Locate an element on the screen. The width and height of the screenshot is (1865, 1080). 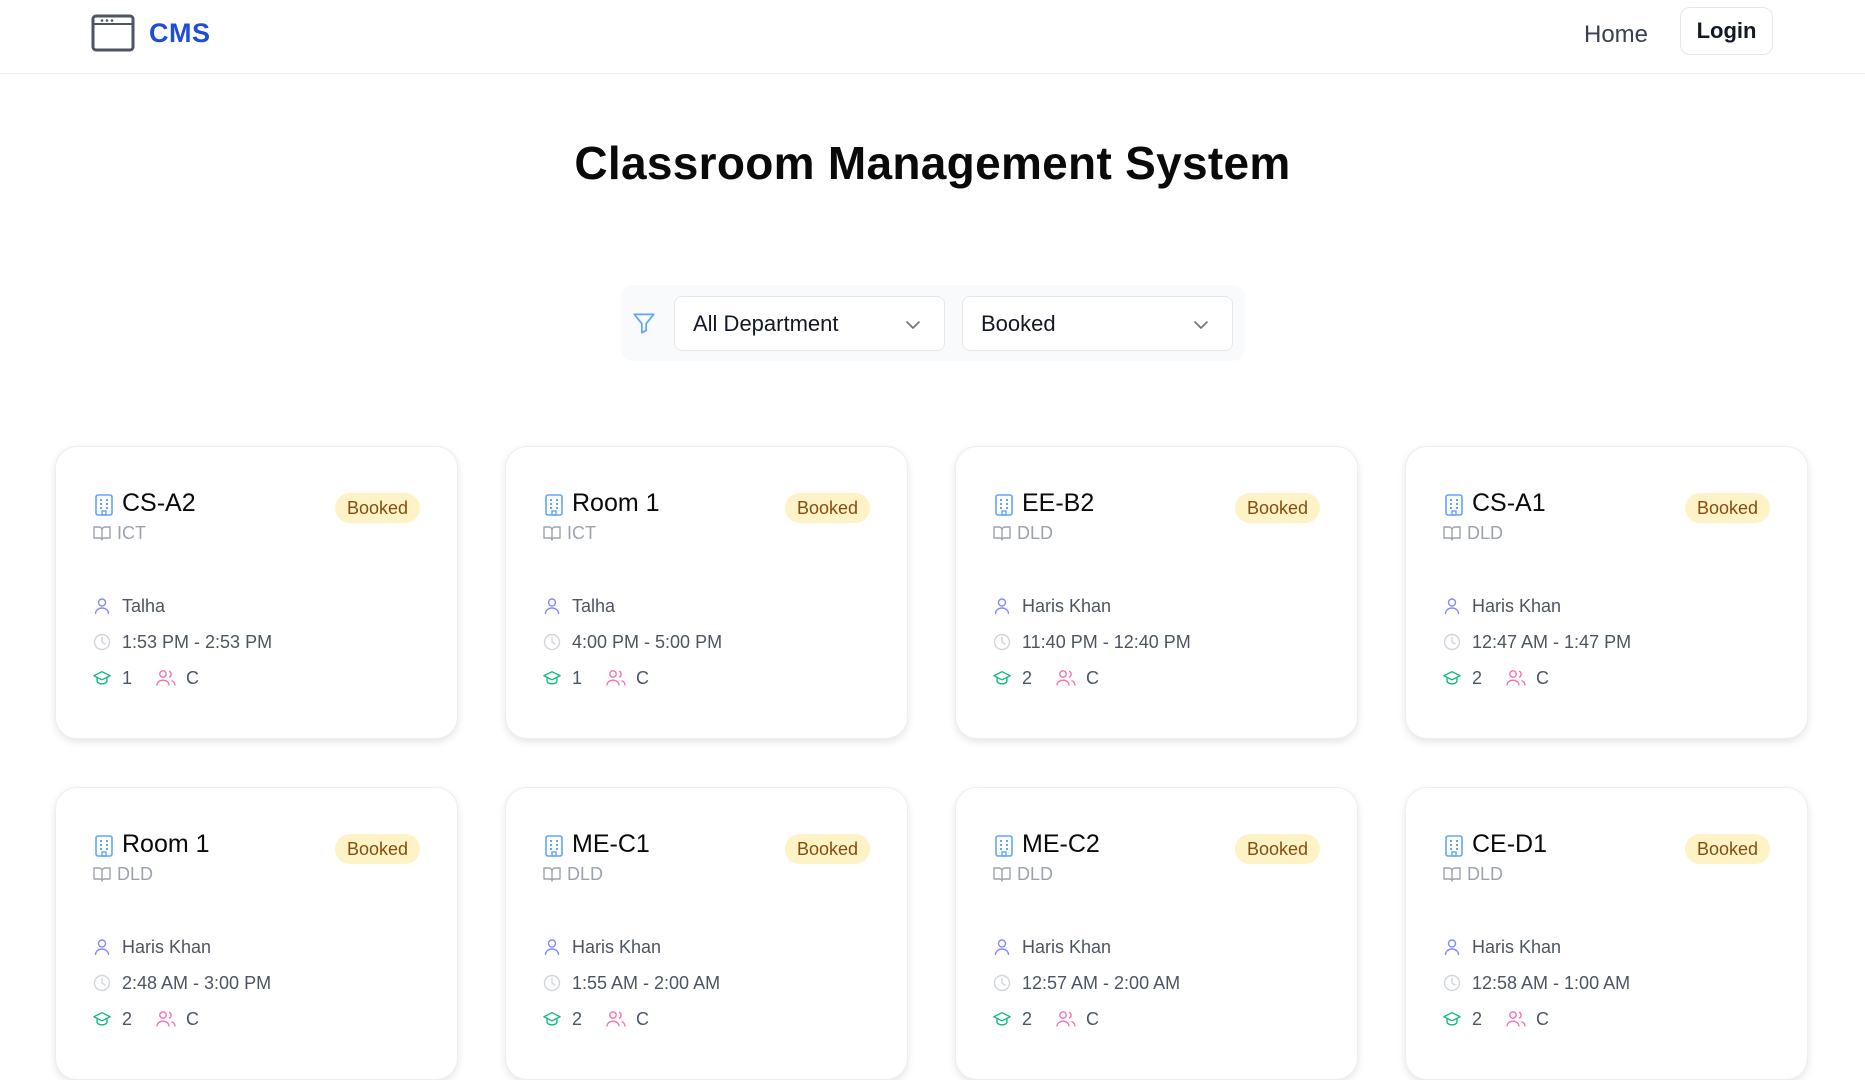
room-name: ME-C2 is located at coordinates (1061, 844).